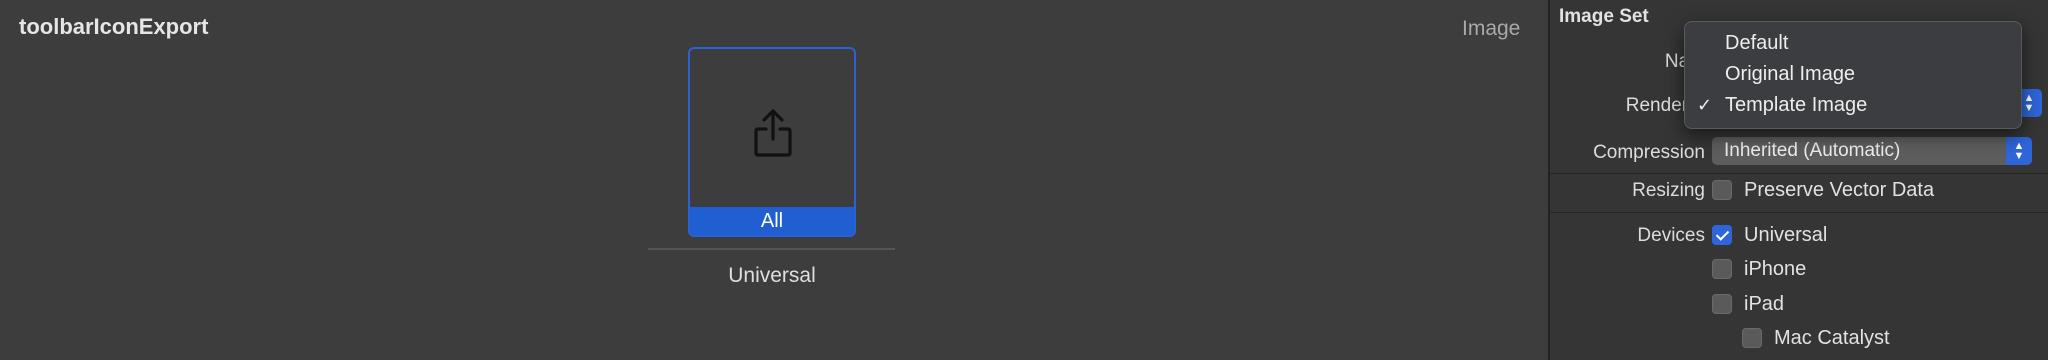 This screenshot has width=2048, height=360. Describe the element at coordinates (1671, 235) in the screenshot. I see `devices-label: Devices` at that location.